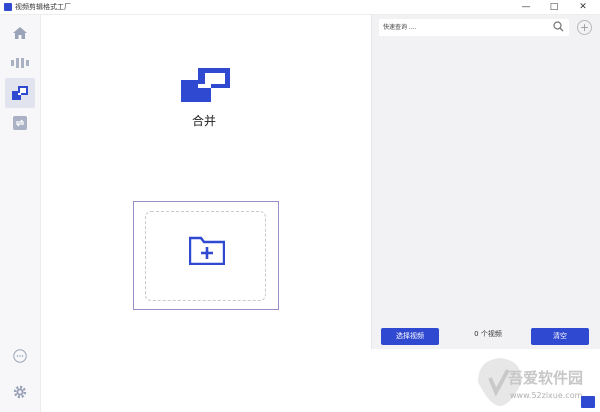 The width and height of the screenshot is (600, 412). Describe the element at coordinates (205, 85) in the screenshot. I see `merge-large-icon` at that location.